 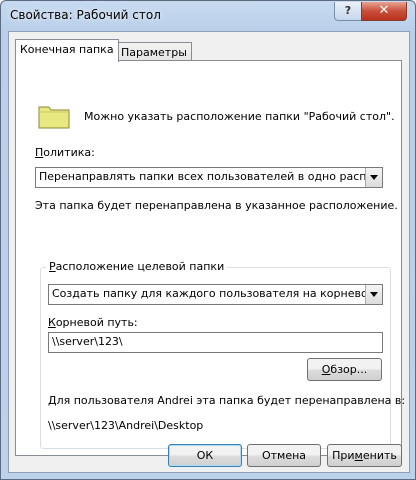 I want to click on tab-label: Параметры, so click(x=154, y=52).